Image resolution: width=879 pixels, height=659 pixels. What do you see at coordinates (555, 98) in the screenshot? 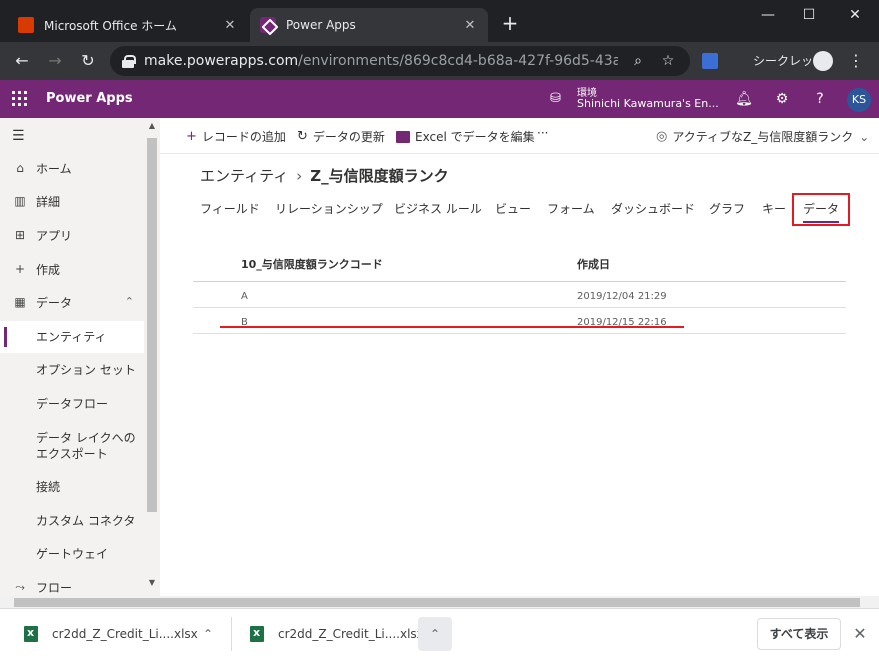
I see `environment-icon: ⛁` at bounding box center [555, 98].